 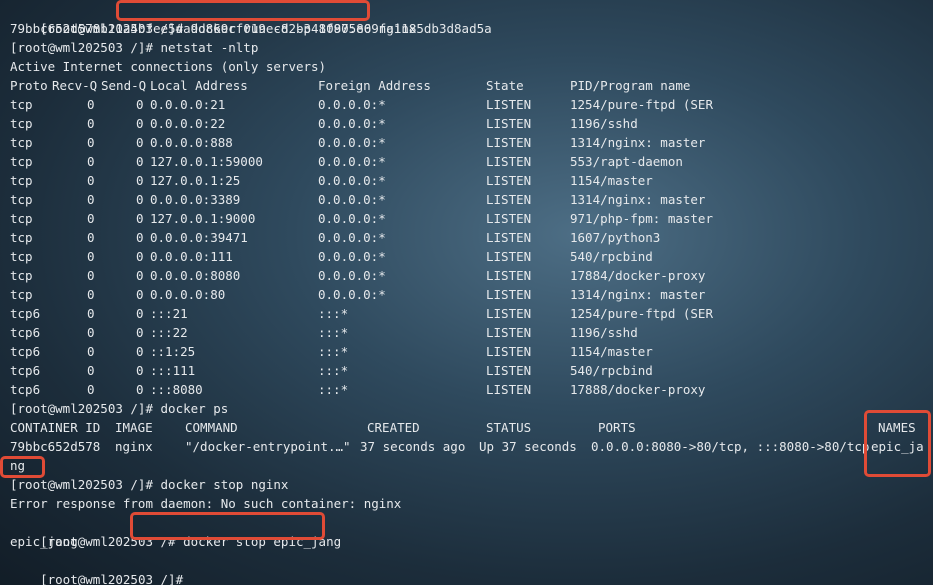 I want to click on ps-created: 37 seconds ago, so click(x=413, y=446).